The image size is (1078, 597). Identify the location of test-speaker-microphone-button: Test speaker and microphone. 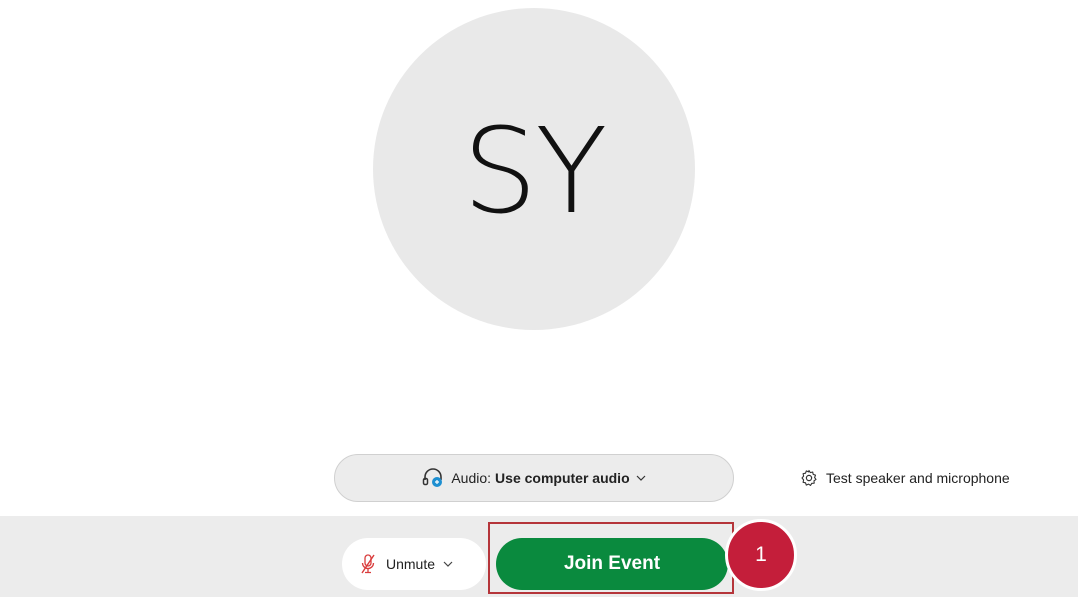
(905, 478).